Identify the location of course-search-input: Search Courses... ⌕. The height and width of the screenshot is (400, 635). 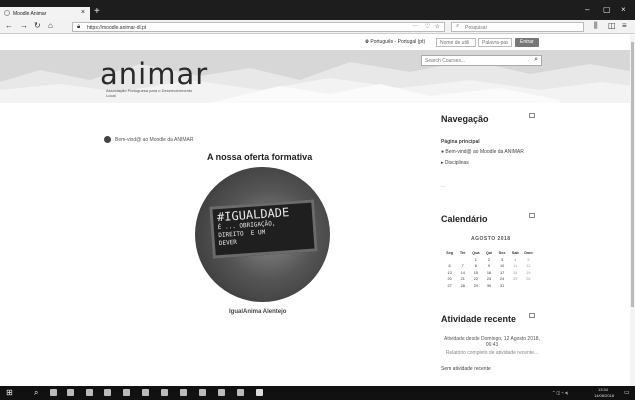
(481, 60).